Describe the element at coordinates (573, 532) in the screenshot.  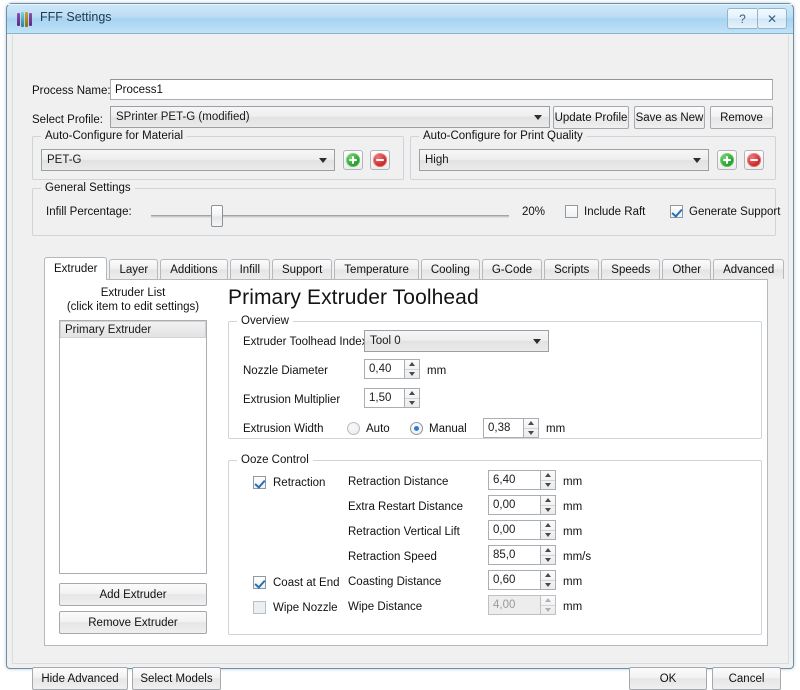
I see `retraction-vertical-lift-unit: mm` at that location.